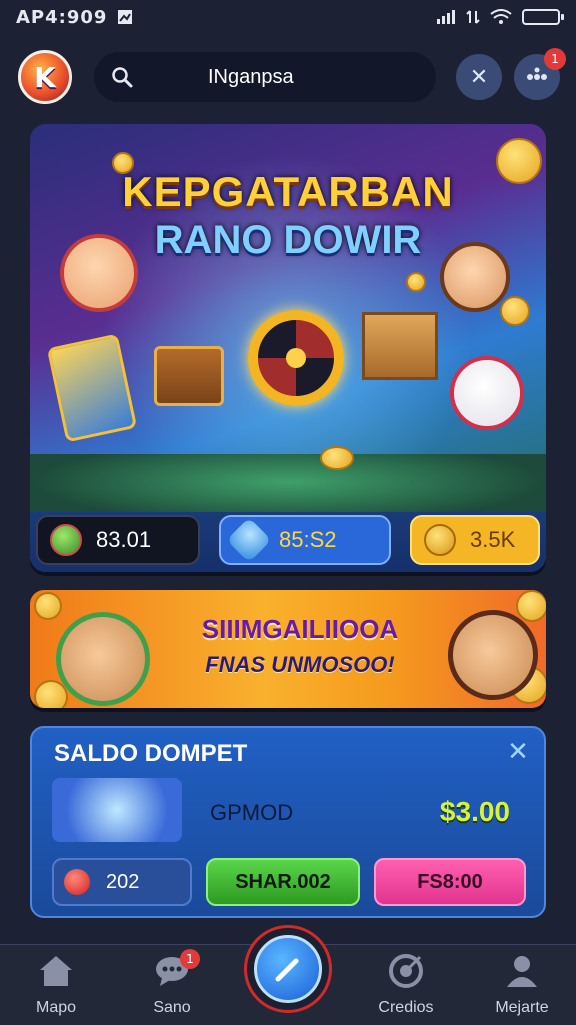  Describe the element at coordinates (522, 1007) in the screenshot. I see `nav-label: Mejarte` at that location.